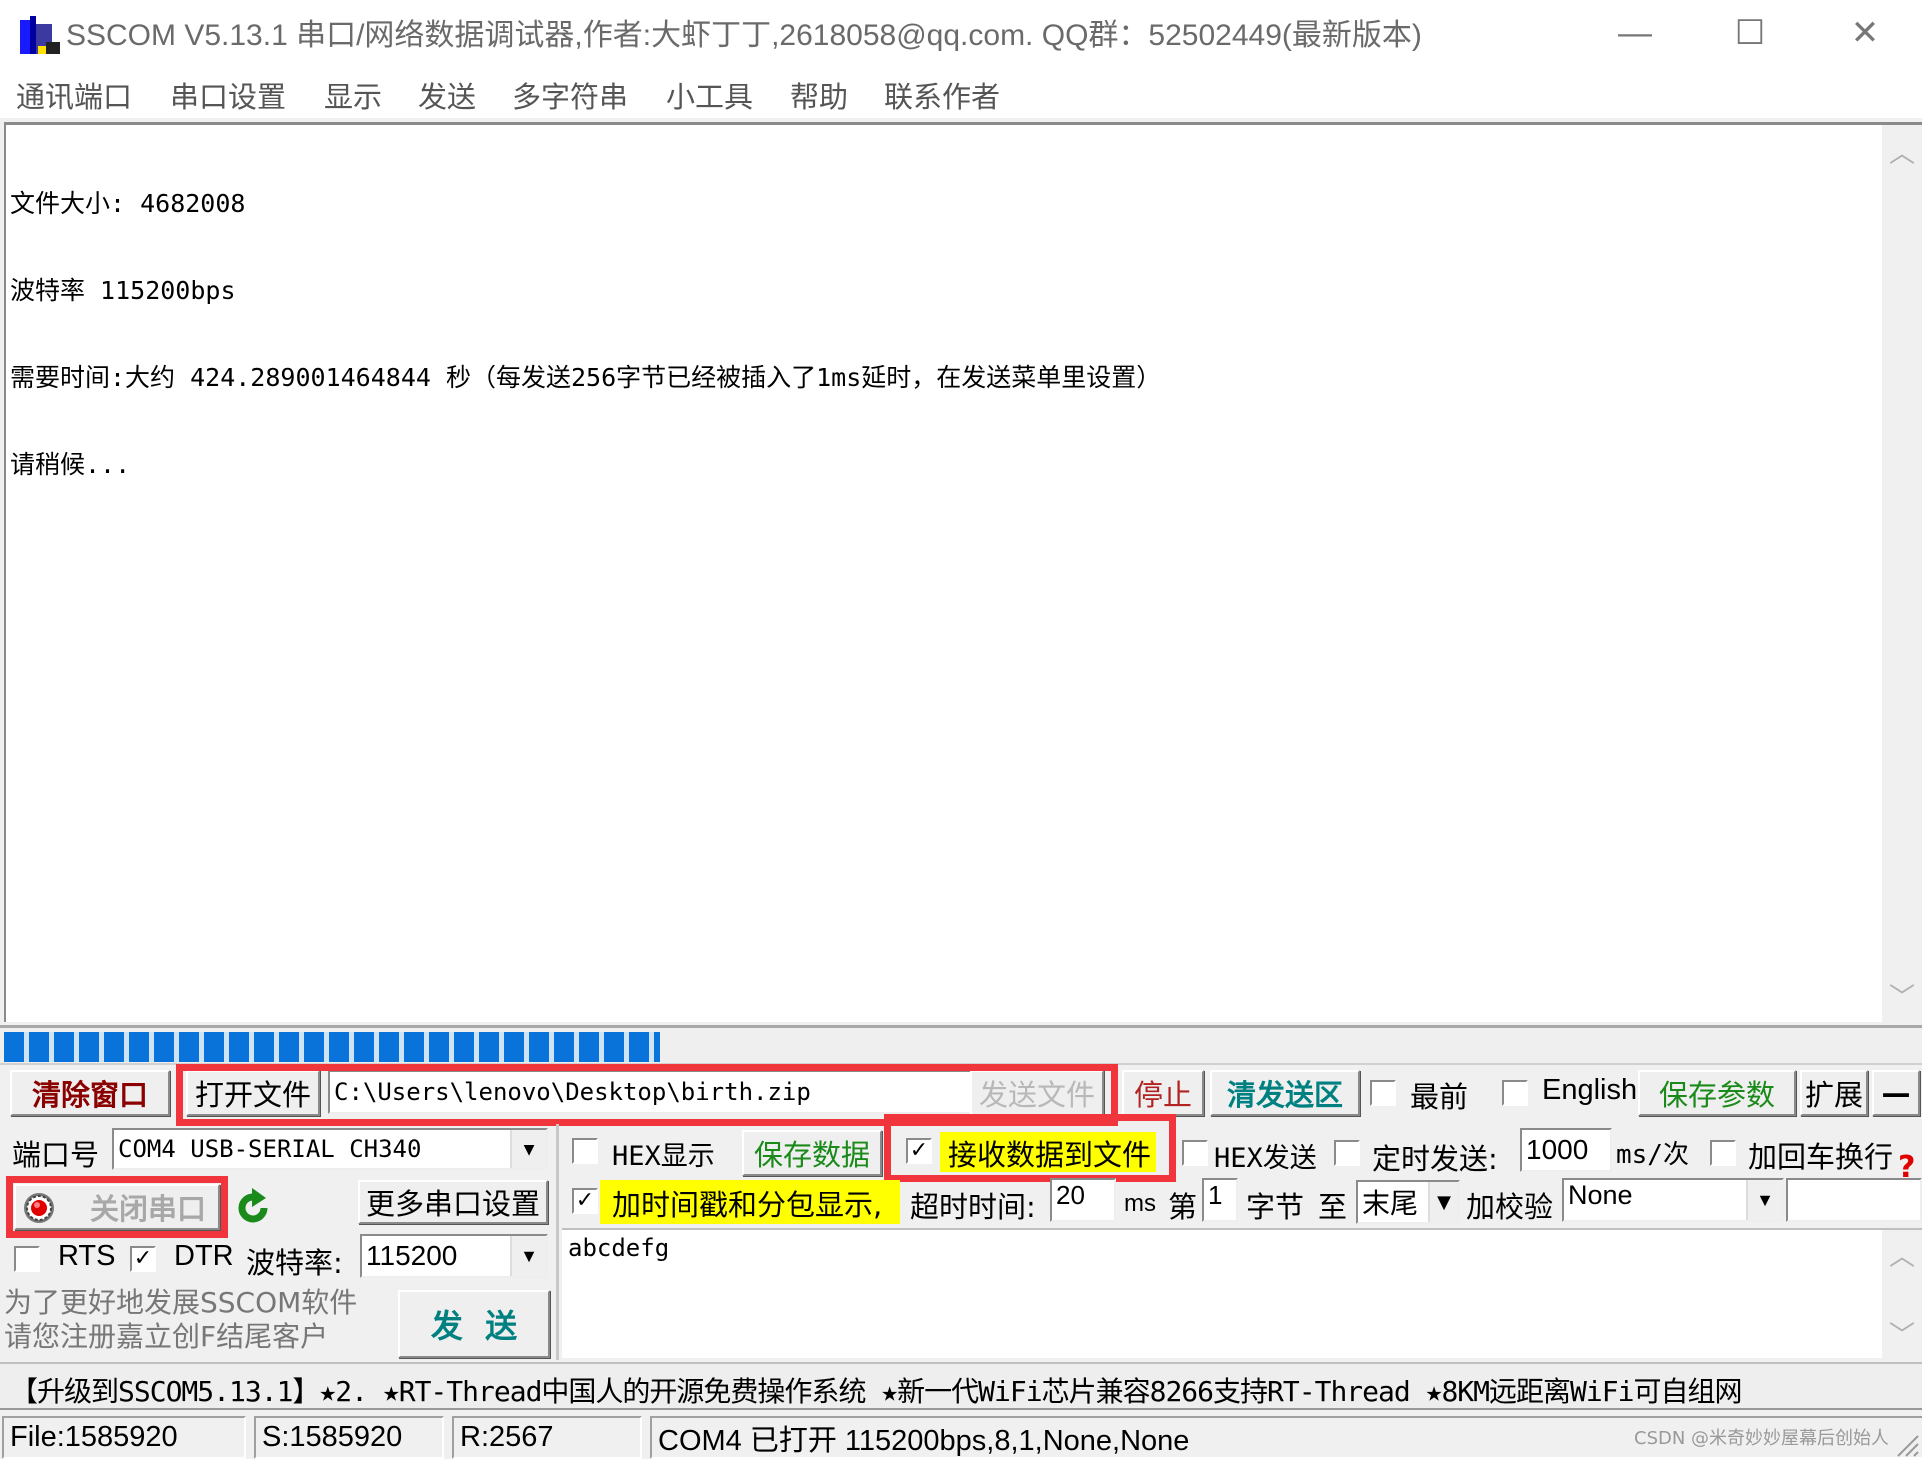 This screenshot has height=1459, width=1922. I want to click on recv-to-file-checkbox: ✓, so click(919, 1151).